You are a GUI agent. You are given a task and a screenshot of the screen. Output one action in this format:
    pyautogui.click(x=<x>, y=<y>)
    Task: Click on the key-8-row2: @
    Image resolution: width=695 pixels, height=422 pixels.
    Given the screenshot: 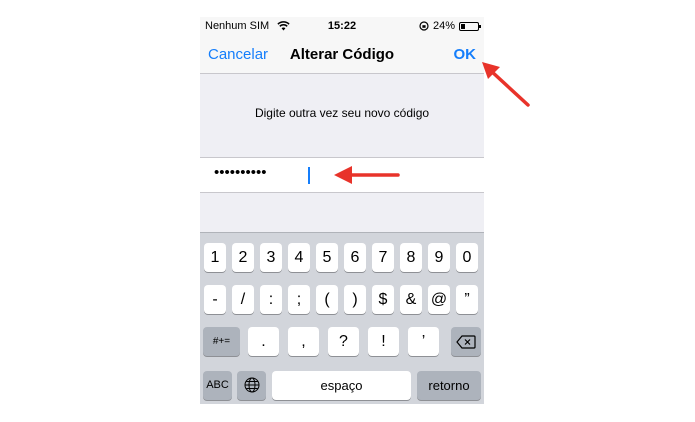 What is the action you would take?
    pyautogui.click(x=439, y=299)
    